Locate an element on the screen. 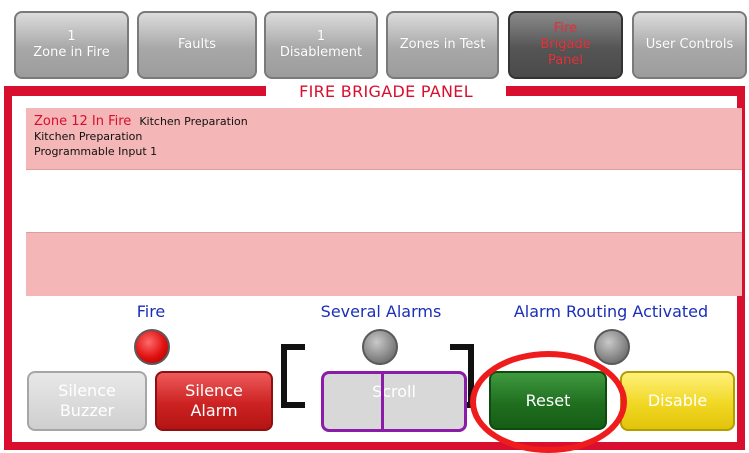 This screenshot has width=749, height=453. tab-label: Faults is located at coordinates (197, 44).